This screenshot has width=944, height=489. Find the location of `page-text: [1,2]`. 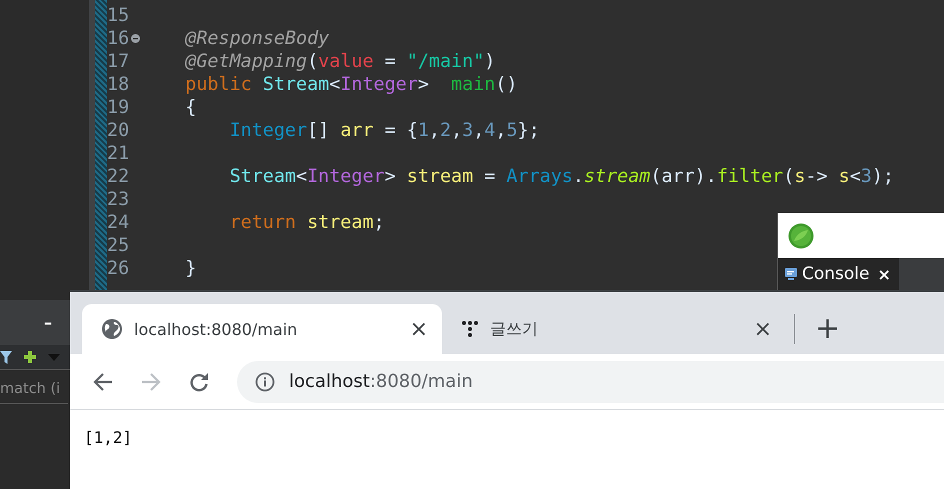

page-text: [1,2] is located at coordinates (108, 437).